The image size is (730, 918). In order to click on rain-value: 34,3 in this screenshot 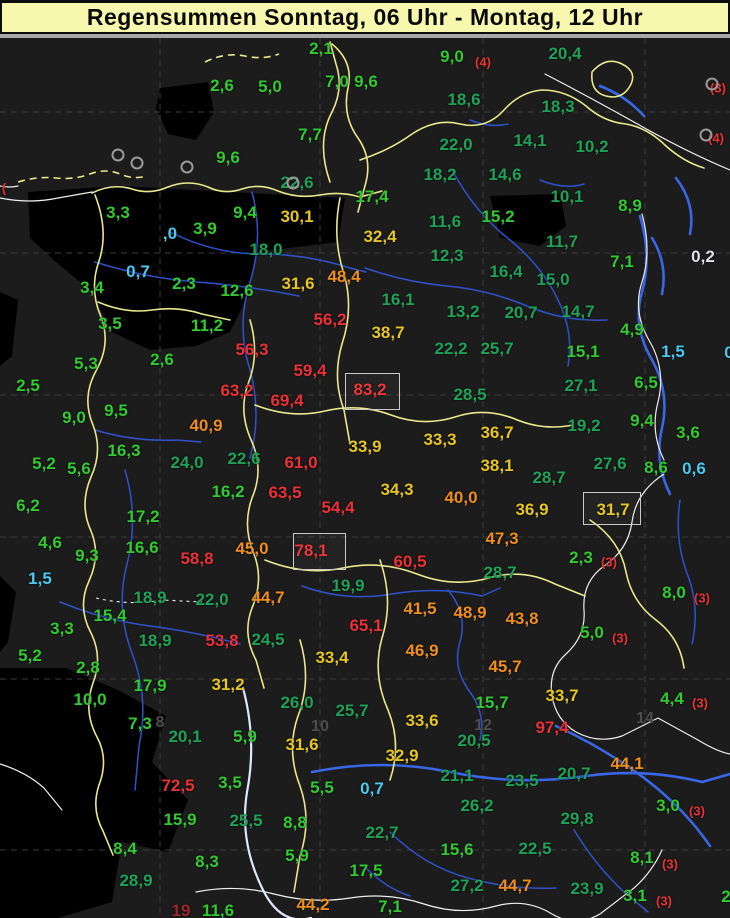, I will do `click(397, 489)`.